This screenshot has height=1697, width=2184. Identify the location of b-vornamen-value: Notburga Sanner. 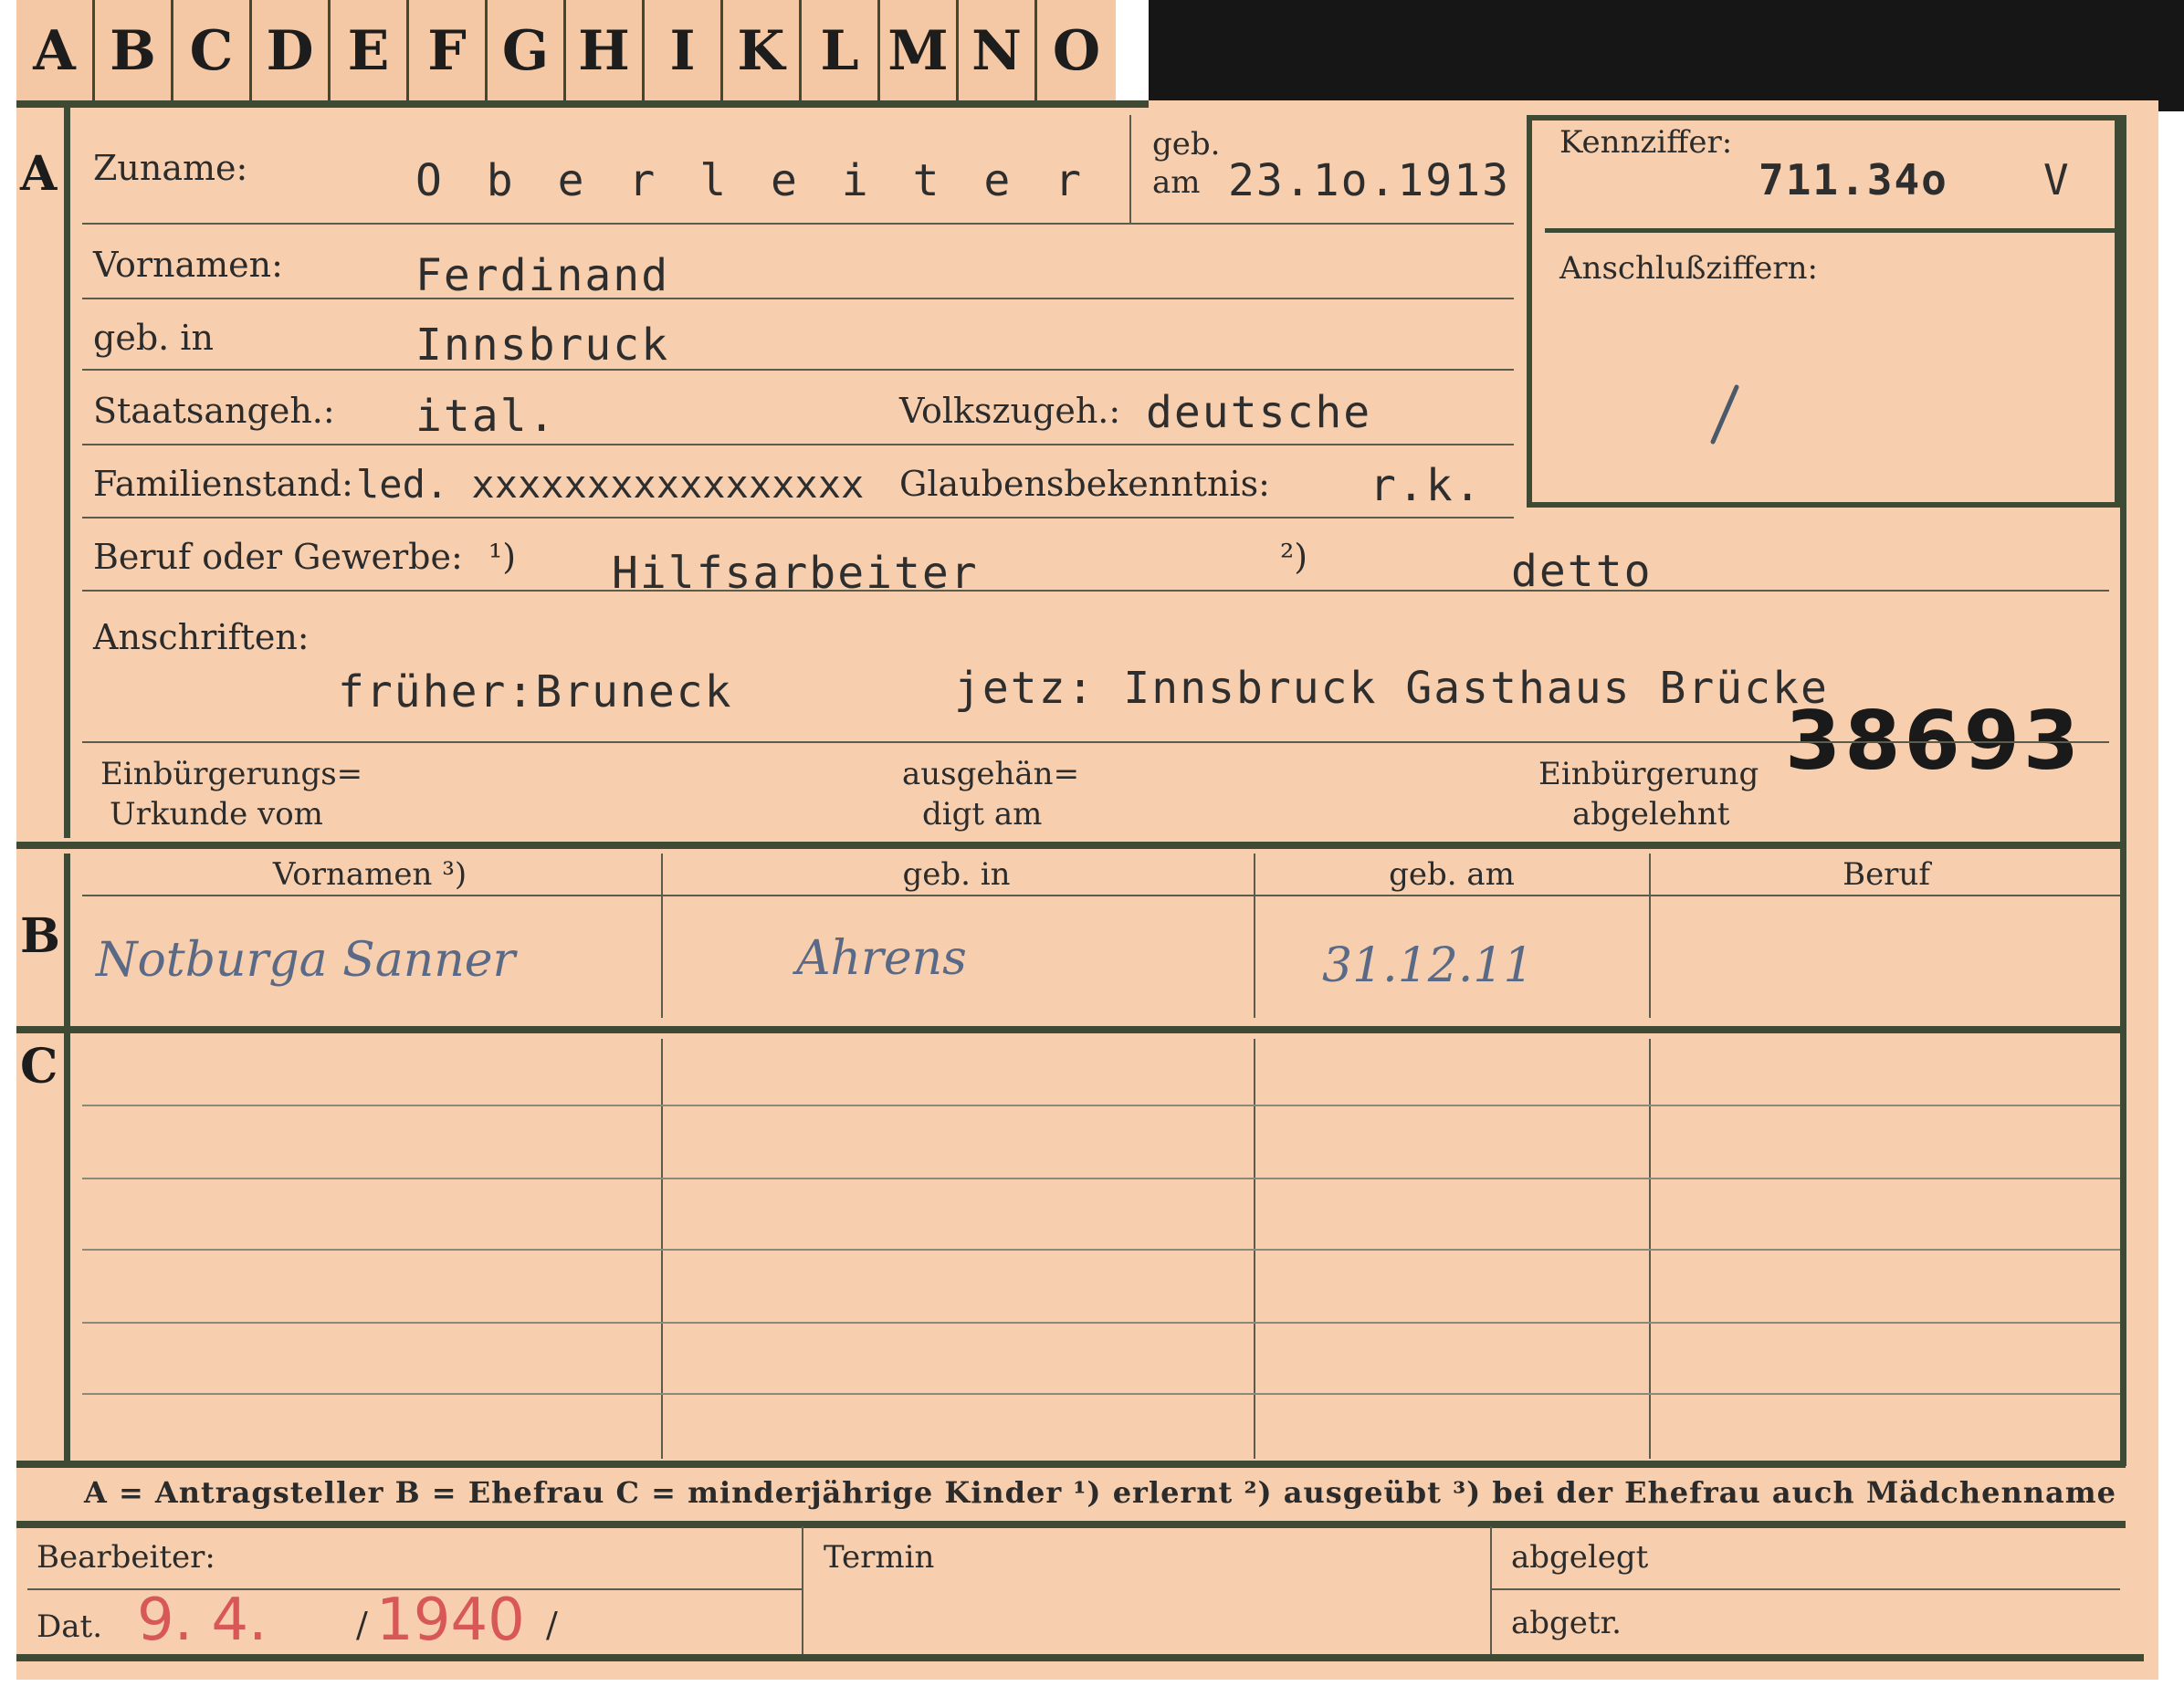
(306, 960).